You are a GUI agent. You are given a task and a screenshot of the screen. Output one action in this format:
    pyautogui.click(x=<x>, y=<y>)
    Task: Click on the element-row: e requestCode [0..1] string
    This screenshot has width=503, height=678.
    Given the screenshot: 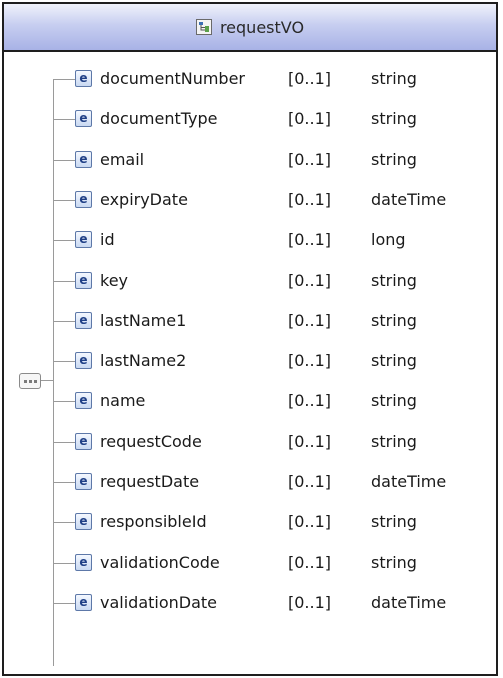 What is the action you would take?
    pyautogui.click(x=250, y=442)
    